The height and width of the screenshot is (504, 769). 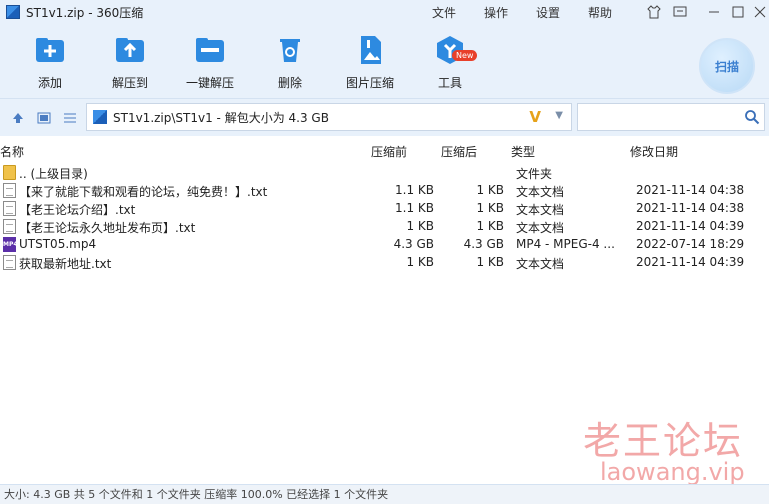 I want to click on toolbar: 添加 解压到 一键解压 删除 图片压缩 工具 New 扫描, so click(x=384, y=61).